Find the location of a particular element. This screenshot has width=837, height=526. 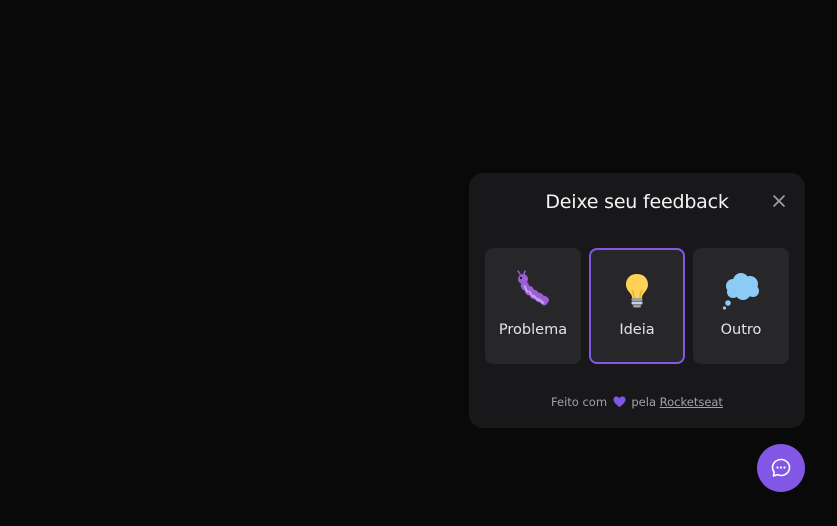

option-problema-button: Problema is located at coordinates (533, 306).